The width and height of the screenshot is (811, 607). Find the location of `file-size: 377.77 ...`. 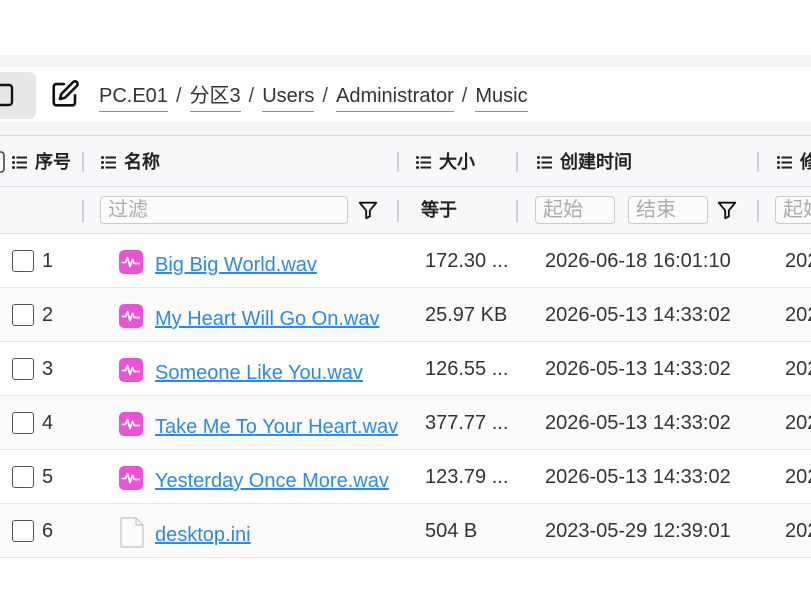

file-size: 377.77 ... is located at coordinates (467, 423).